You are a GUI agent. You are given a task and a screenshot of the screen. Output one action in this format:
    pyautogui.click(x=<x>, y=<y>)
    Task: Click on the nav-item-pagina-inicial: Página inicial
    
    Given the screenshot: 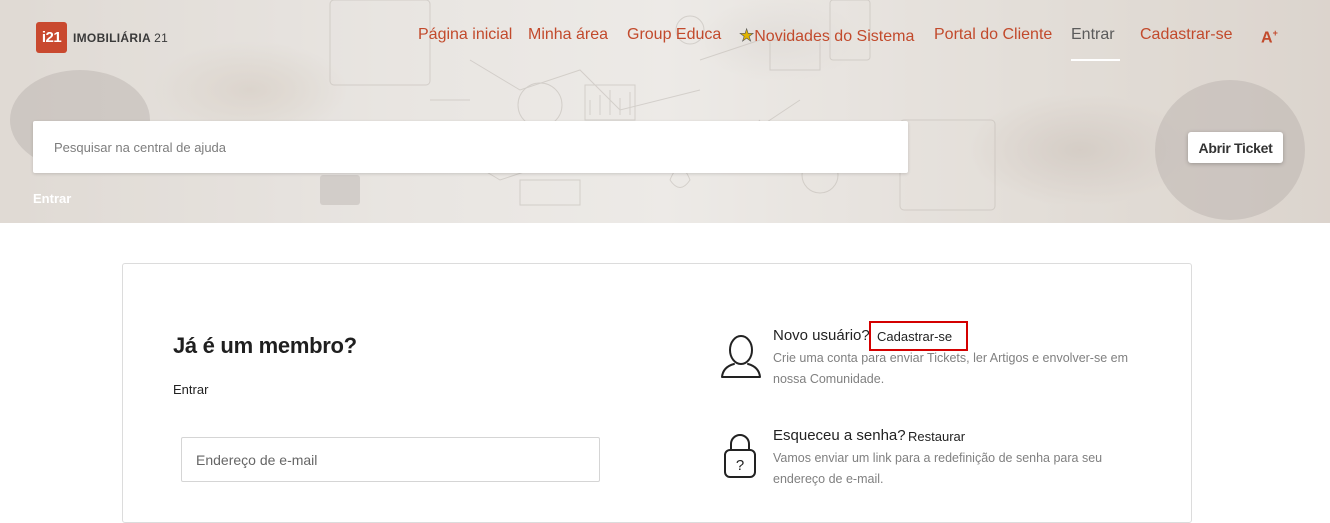 What is the action you would take?
    pyautogui.click(x=465, y=35)
    